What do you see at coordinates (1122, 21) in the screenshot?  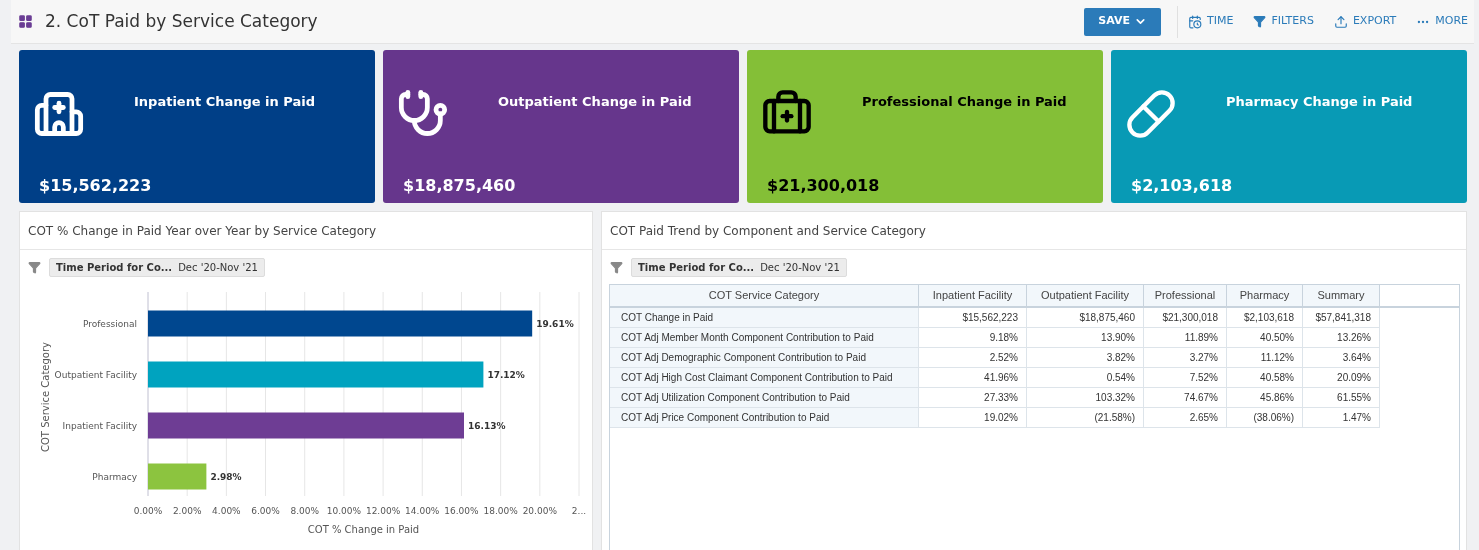 I see `save-button: SAVE` at bounding box center [1122, 21].